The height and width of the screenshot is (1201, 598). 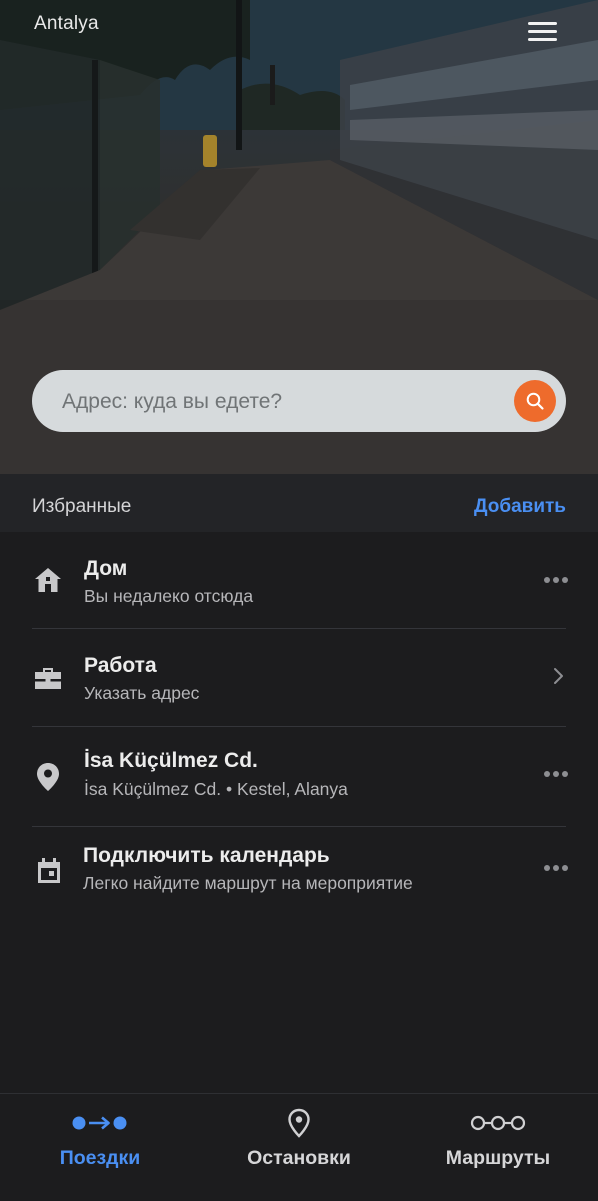 What do you see at coordinates (99, 1123) in the screenshot?
I see `trips-icon` at bounding box center [99, 1123].